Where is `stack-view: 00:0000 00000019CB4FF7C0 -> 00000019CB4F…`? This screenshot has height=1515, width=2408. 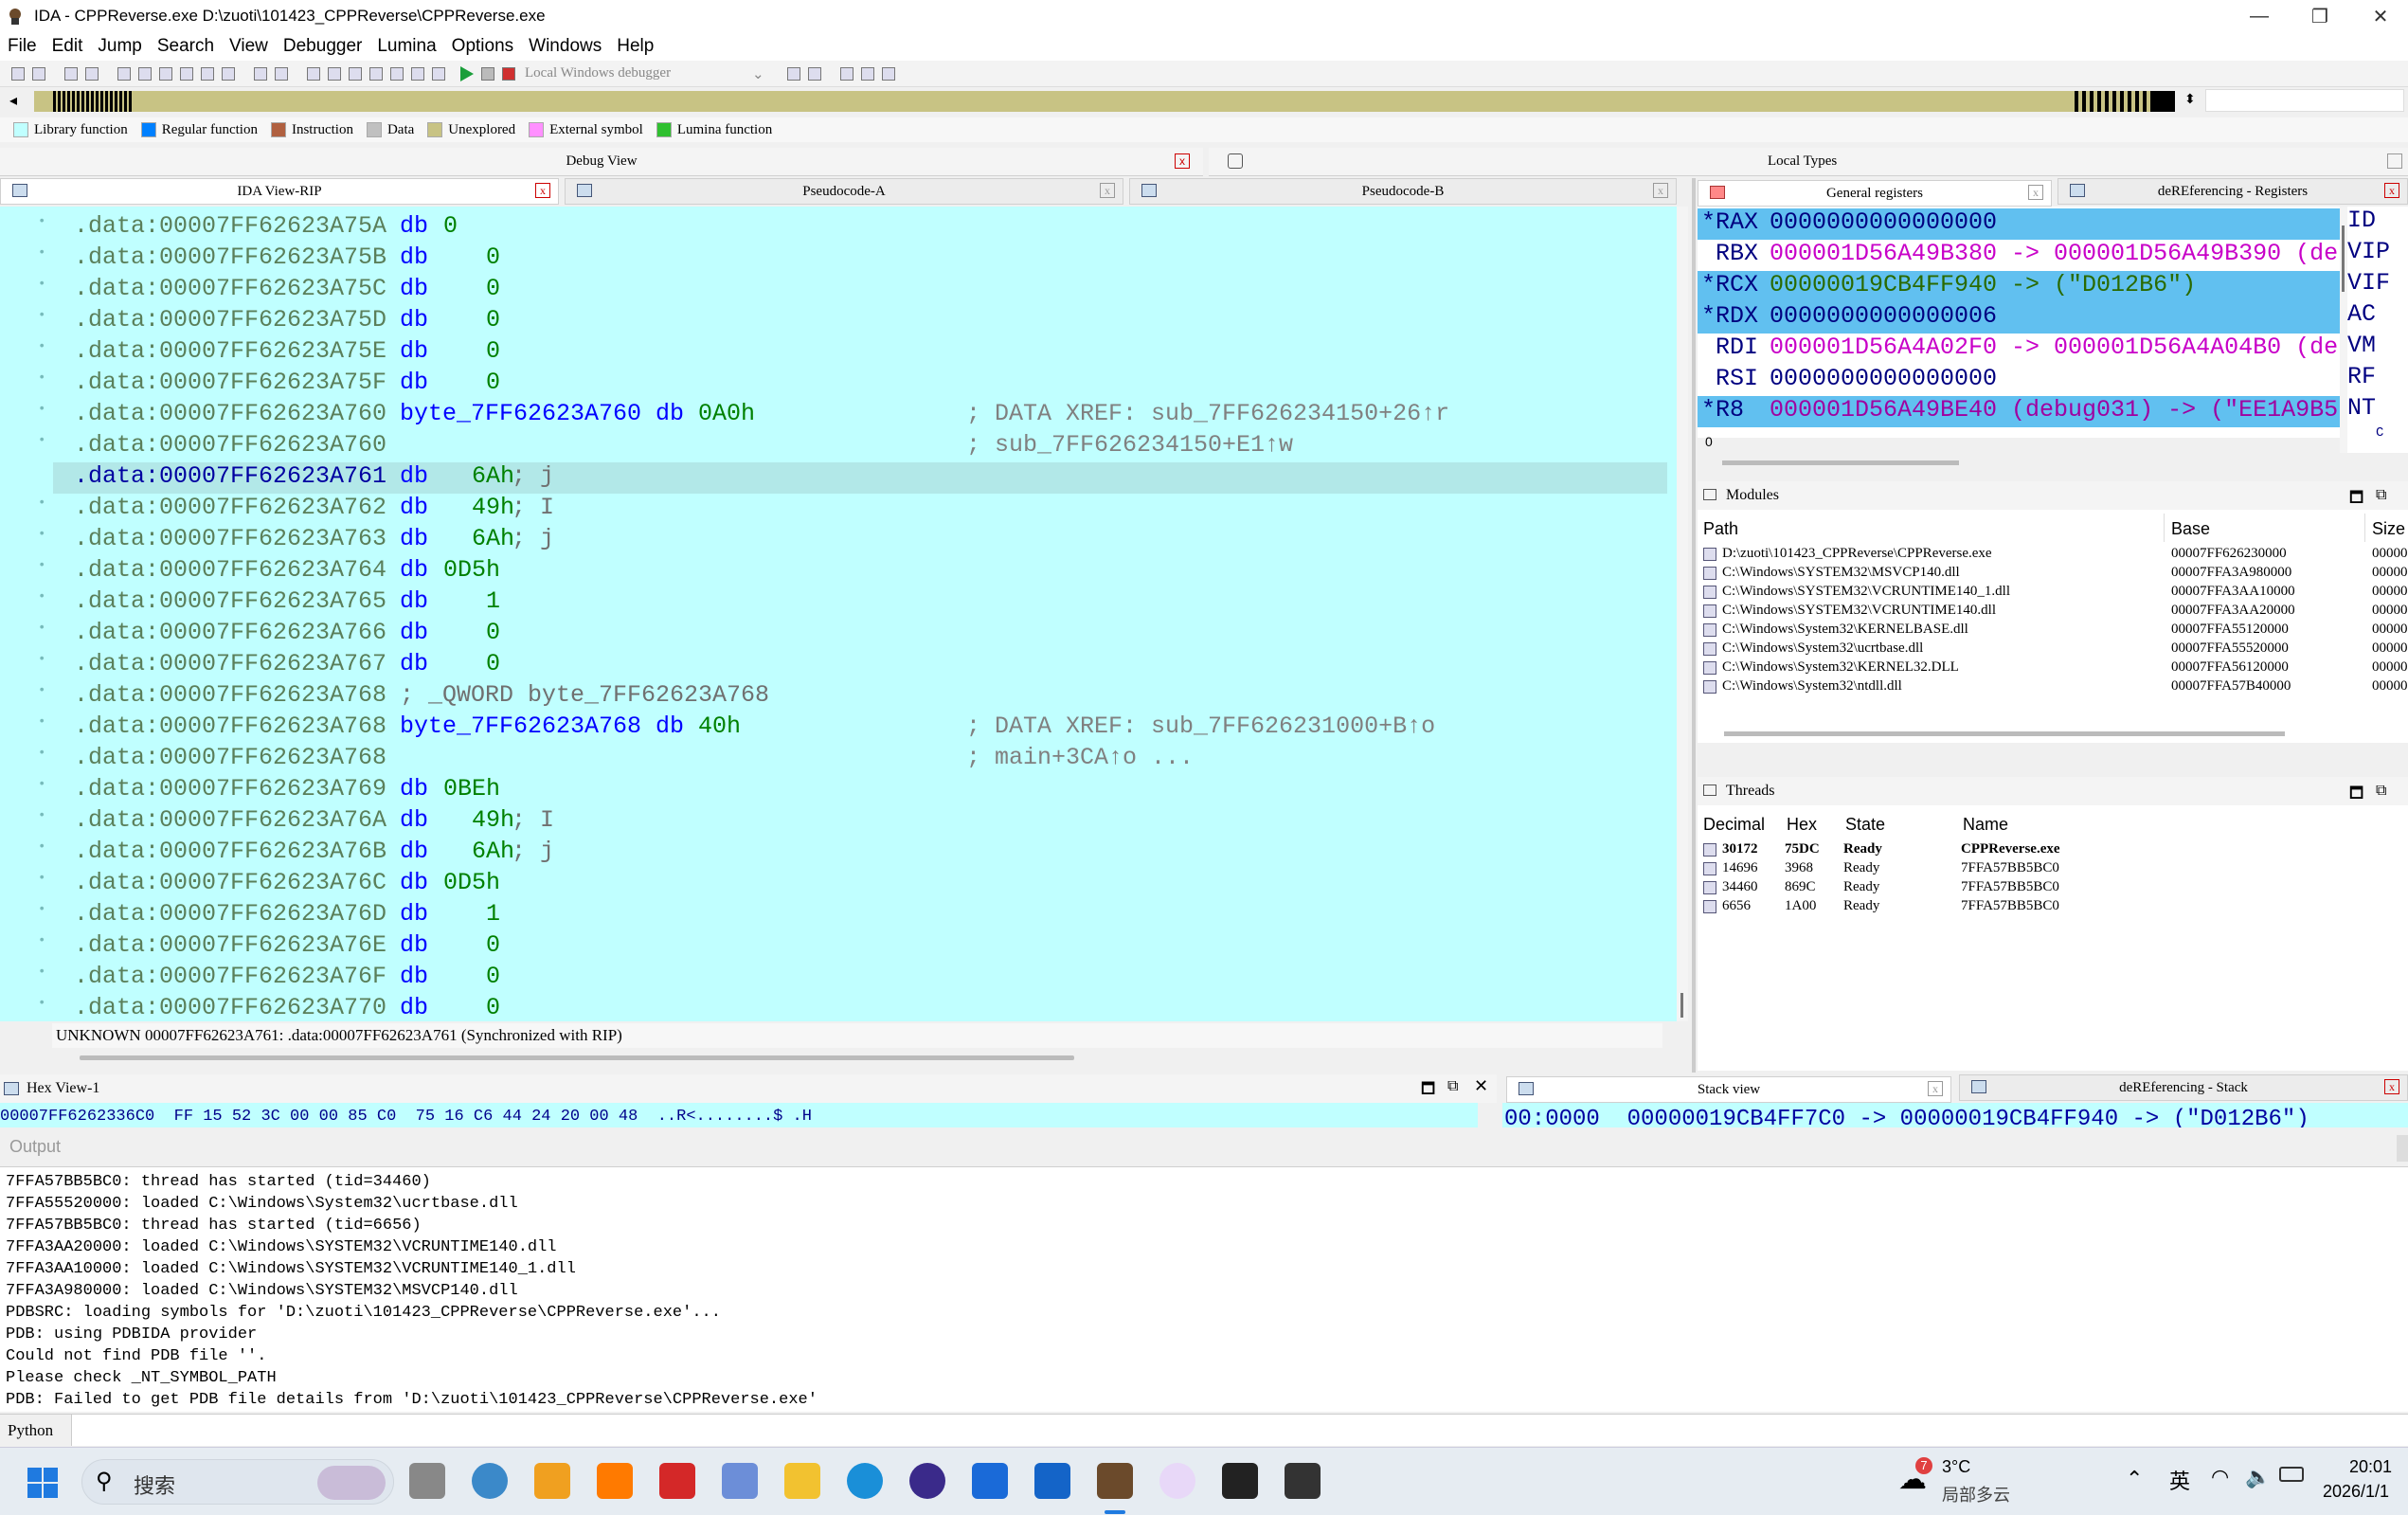
stack-view: 00:0000 00000019CB4FF7C0 -> 00000019CB4F… is located at coordinates (1955, 1115).